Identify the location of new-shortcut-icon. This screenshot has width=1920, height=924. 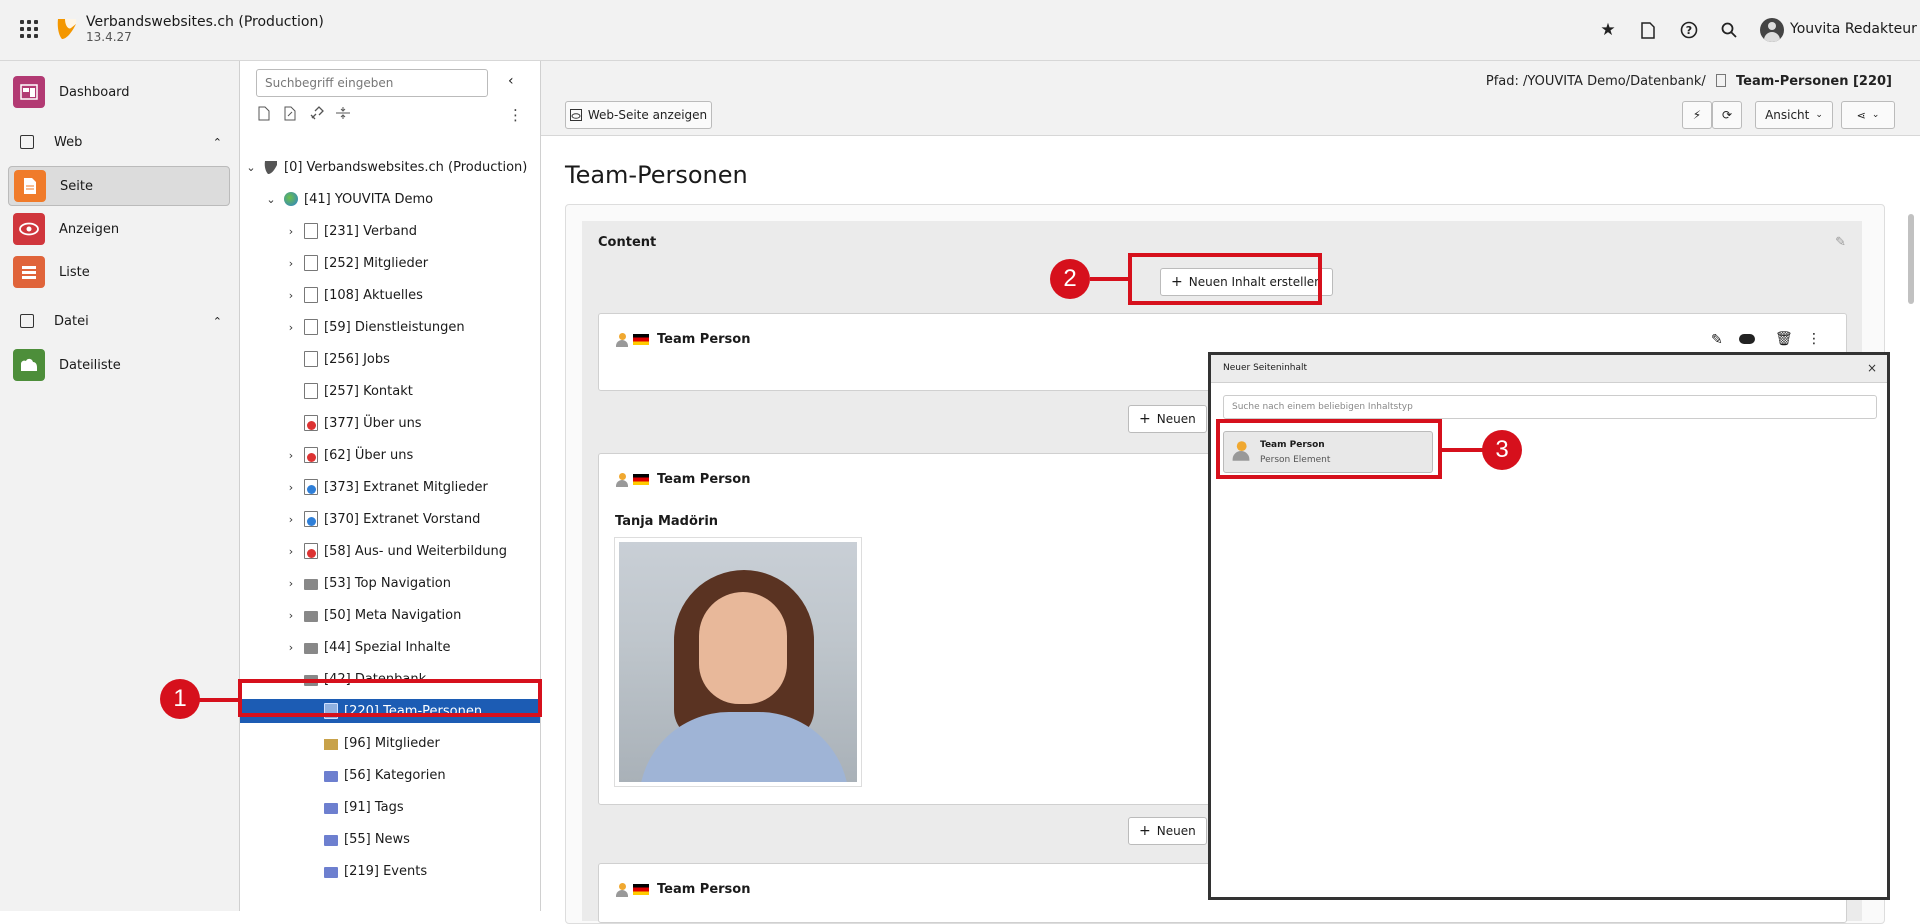
(290, 115).